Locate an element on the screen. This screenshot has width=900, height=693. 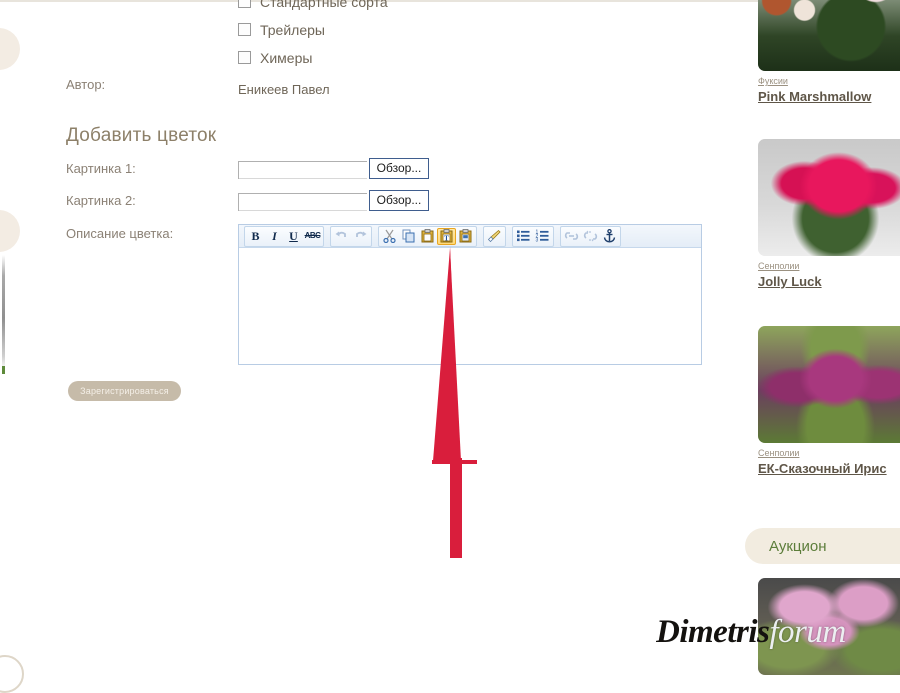
underline-icon-glyph: U is located at coordinates (293, 236).